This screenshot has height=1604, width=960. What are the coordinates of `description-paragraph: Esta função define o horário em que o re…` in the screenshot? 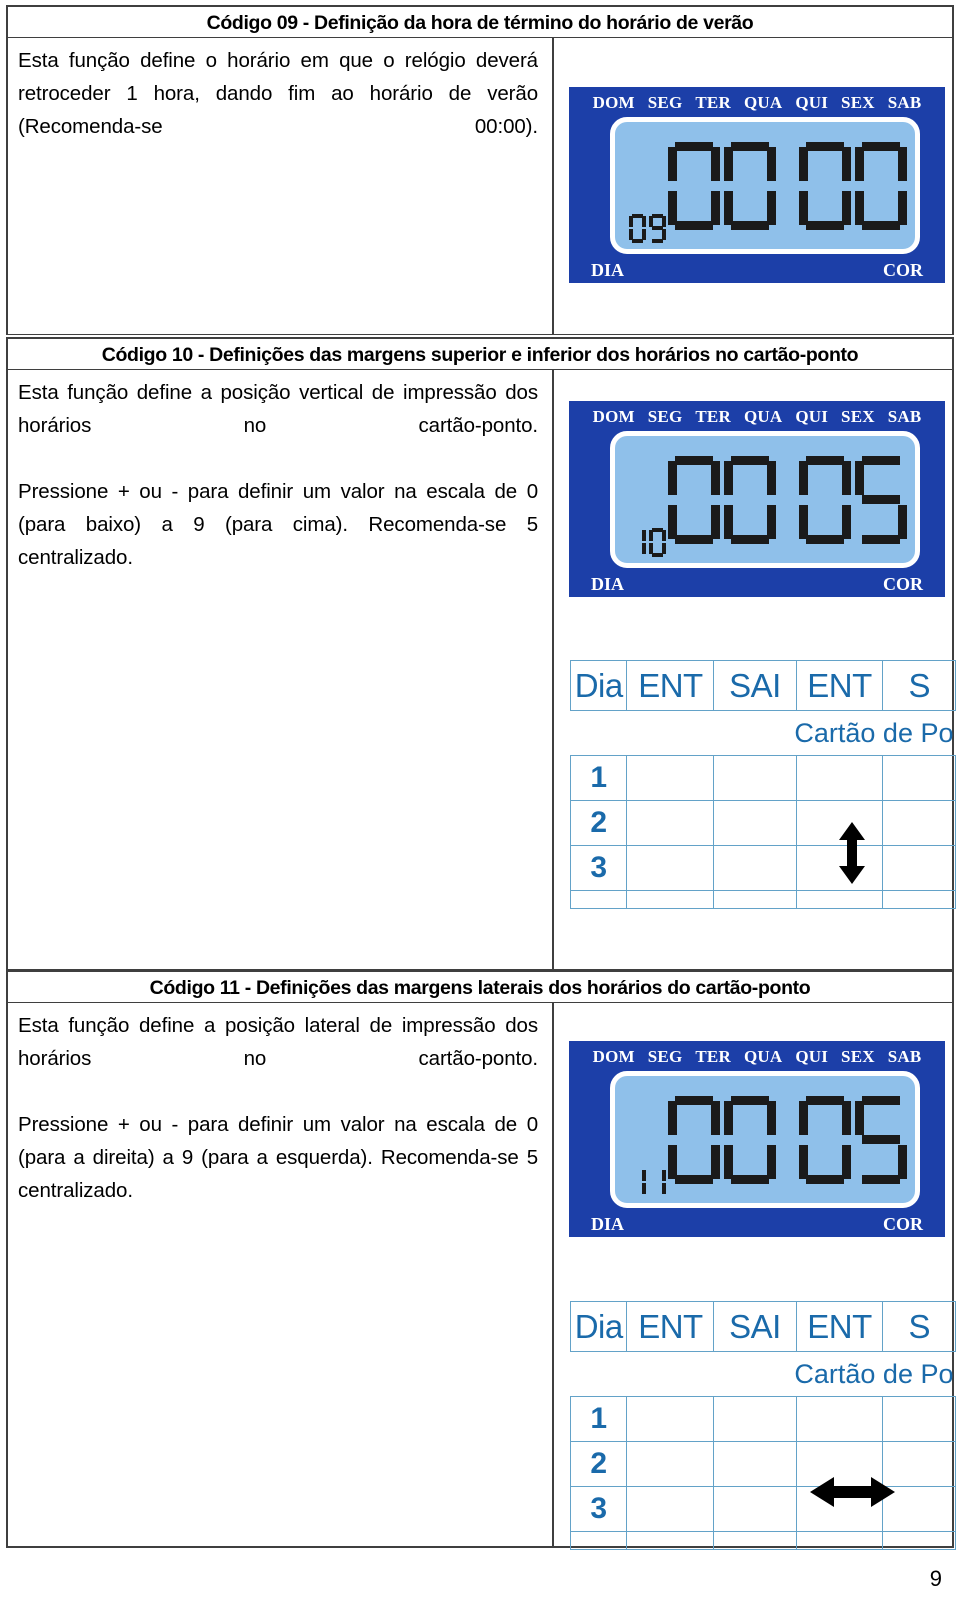 It's located at (278, 93).